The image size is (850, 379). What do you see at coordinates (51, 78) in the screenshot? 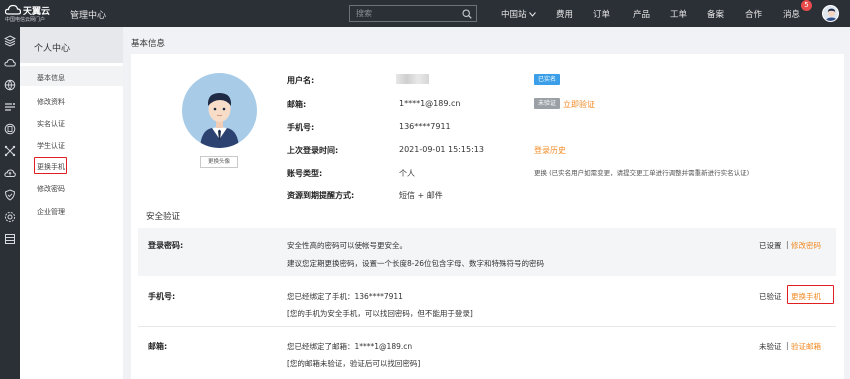
I see `sidebar-item-basic-info: 基本信息` at bounding box center [51, 78].